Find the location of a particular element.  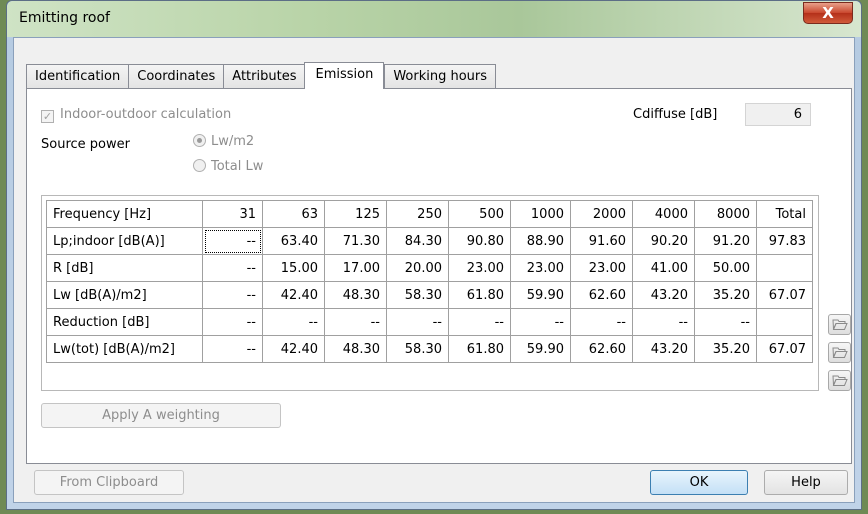

title-bar: Emitting roof X is located at coordinates (434, 19).